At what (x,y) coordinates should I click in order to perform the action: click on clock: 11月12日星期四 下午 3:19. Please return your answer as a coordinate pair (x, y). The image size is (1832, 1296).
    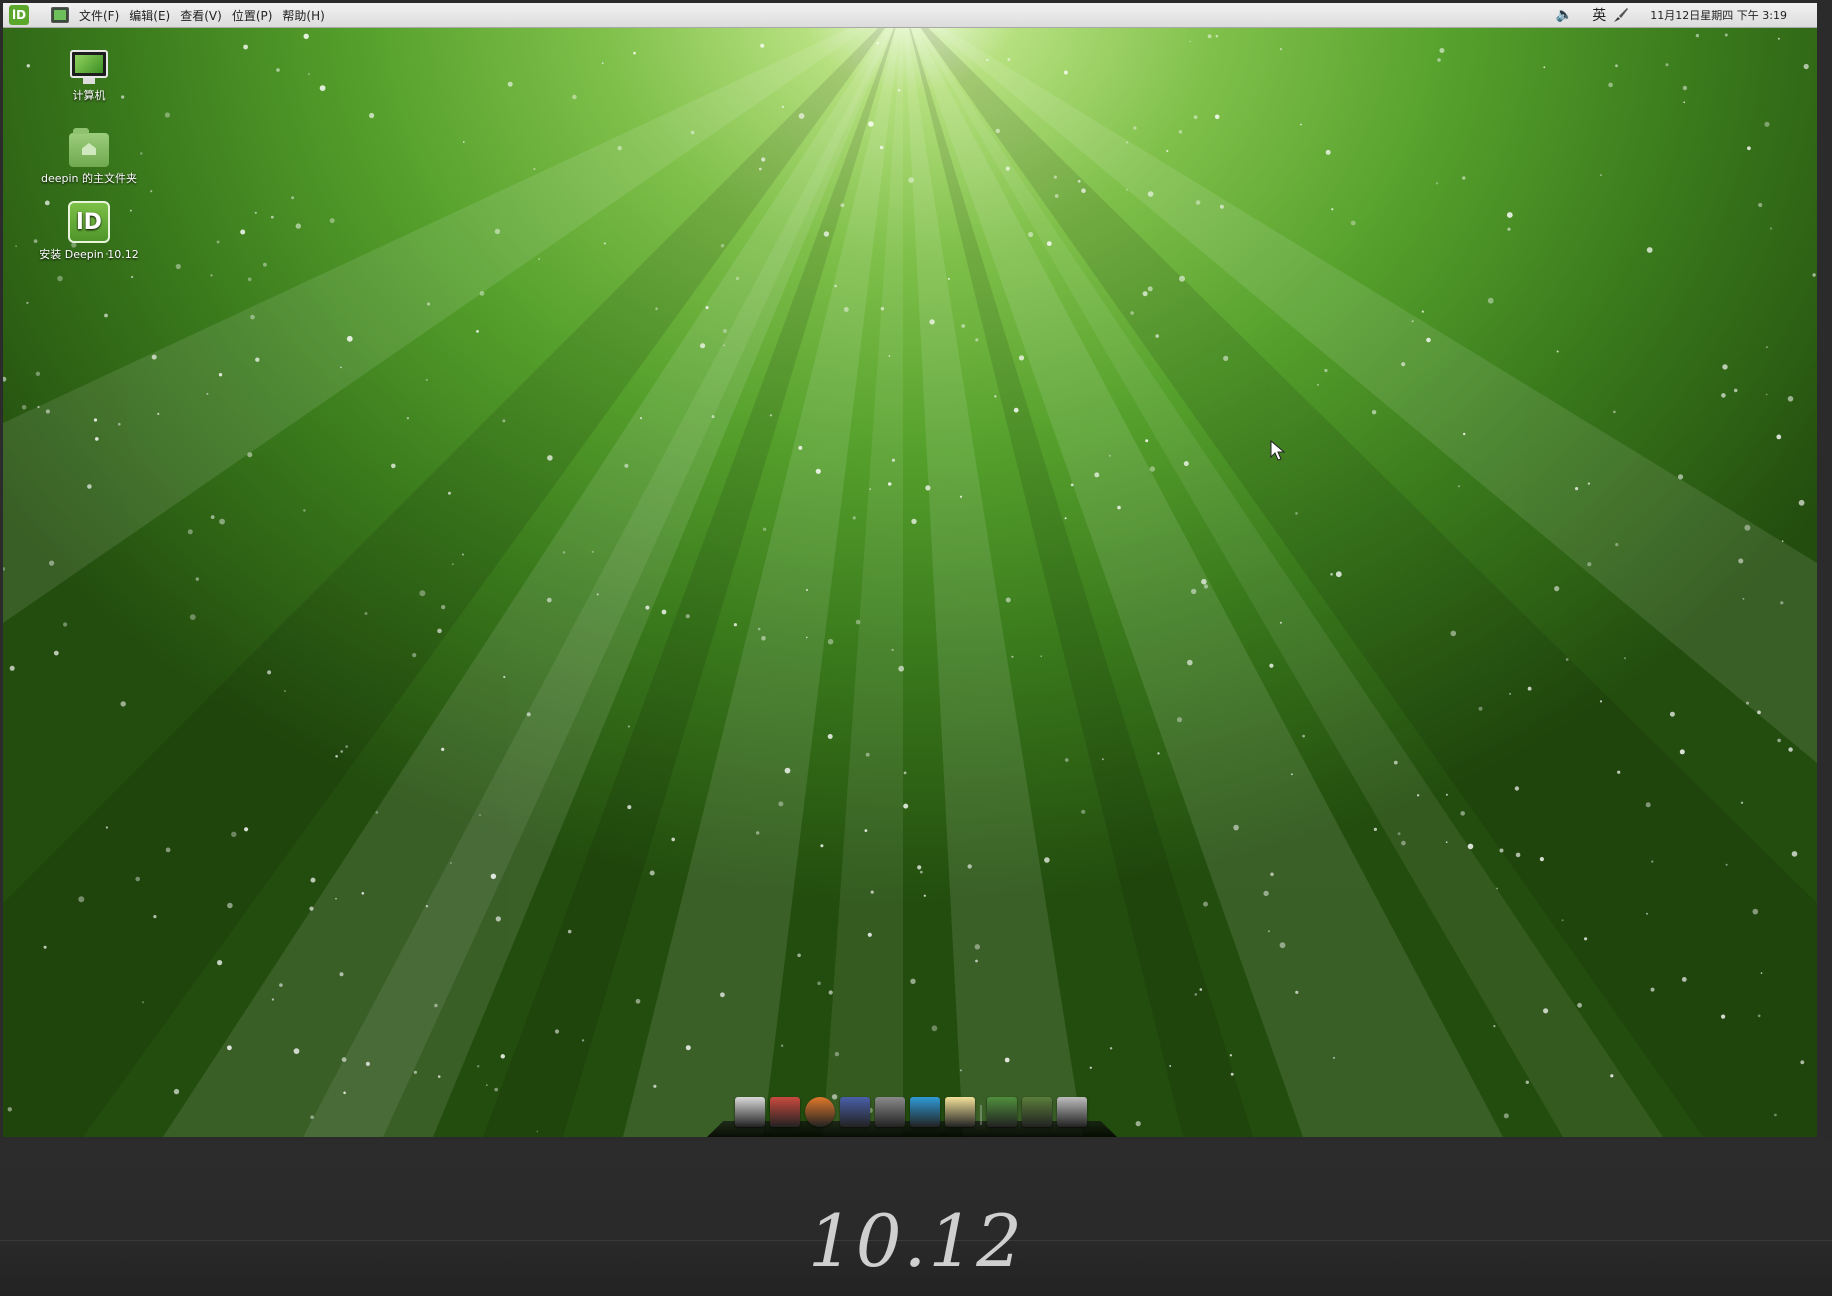
    Looking at the image, I should click on (1718, 15).